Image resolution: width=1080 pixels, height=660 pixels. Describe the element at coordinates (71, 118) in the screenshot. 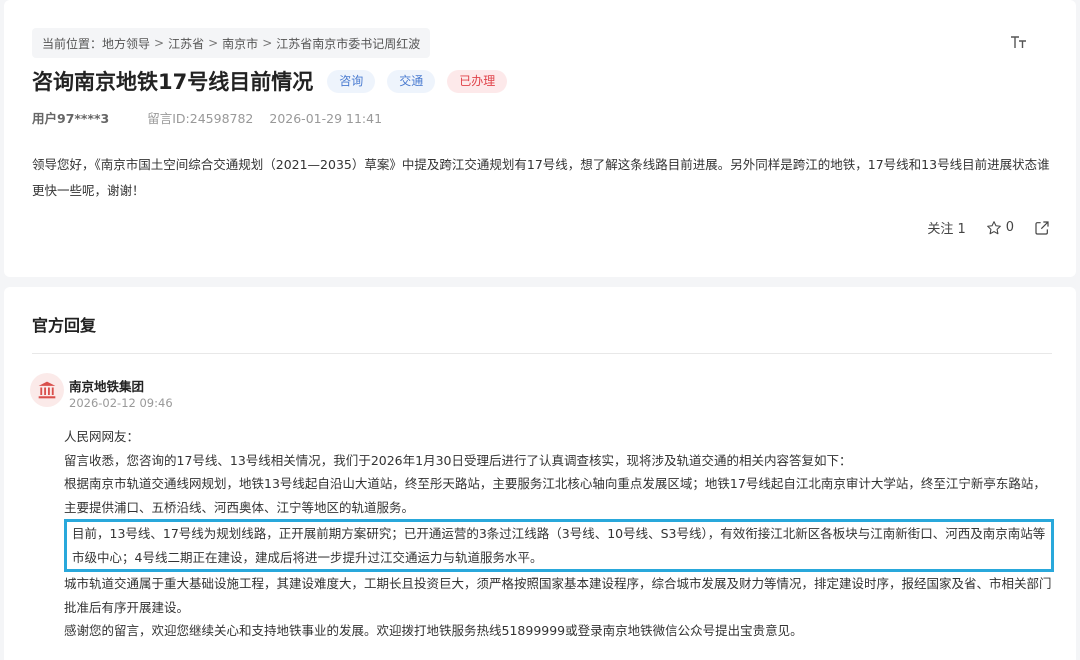

I see `user-name: 用户97****3` at that location.